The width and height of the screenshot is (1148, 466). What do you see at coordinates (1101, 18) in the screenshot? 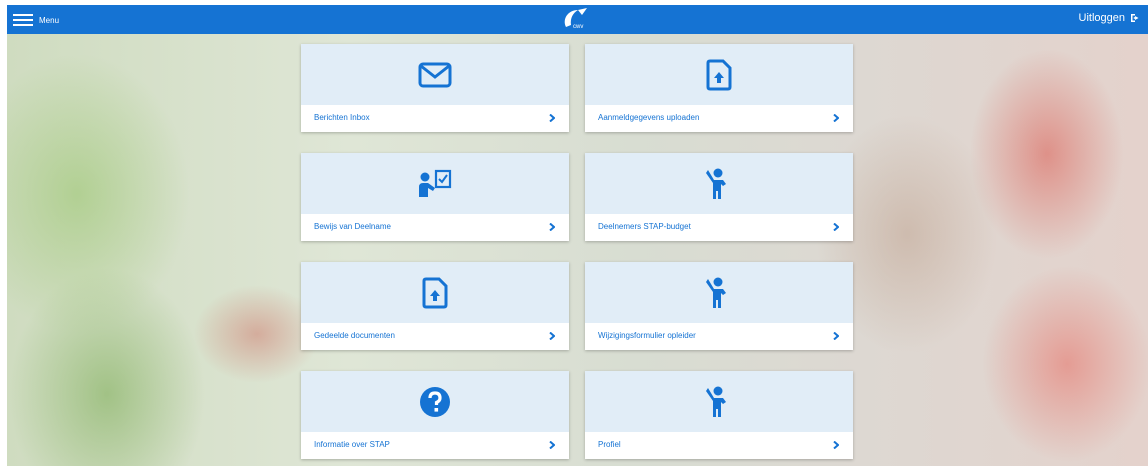
I see `logout-label: Uitloggen` at bounding box center [1101, 18].